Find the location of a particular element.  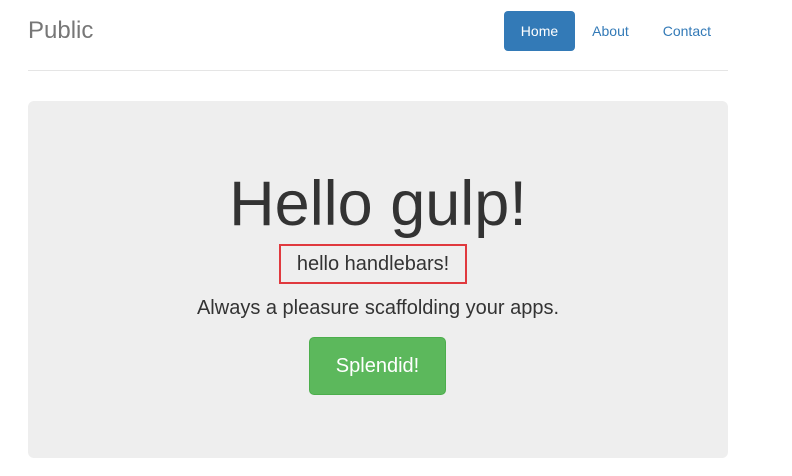

nav-item-home: Home is located at coordinates (539, 31).